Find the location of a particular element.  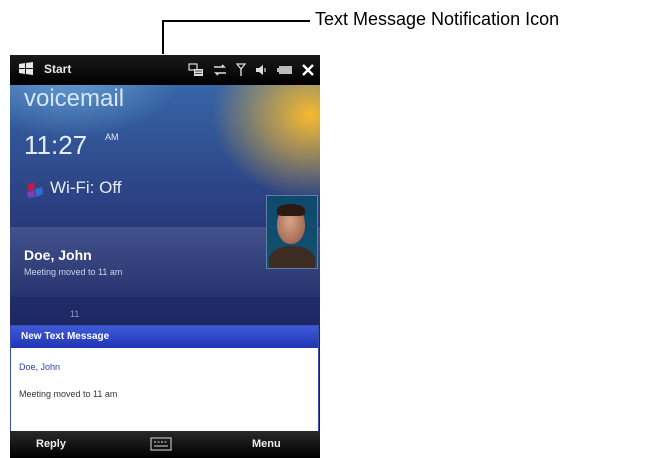

title-bar: Start is located at coordinates (165, 70).